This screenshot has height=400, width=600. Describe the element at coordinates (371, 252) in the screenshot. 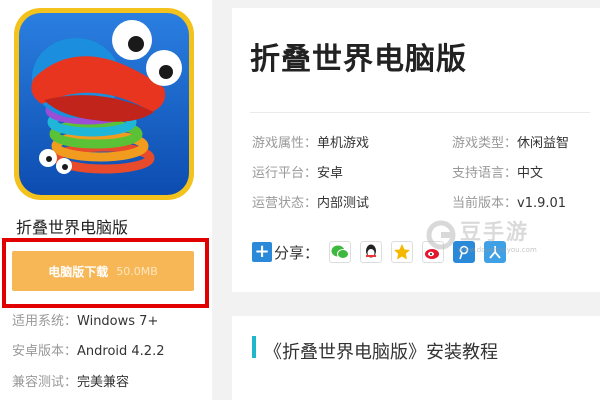

I see `qq-icon` at that location.